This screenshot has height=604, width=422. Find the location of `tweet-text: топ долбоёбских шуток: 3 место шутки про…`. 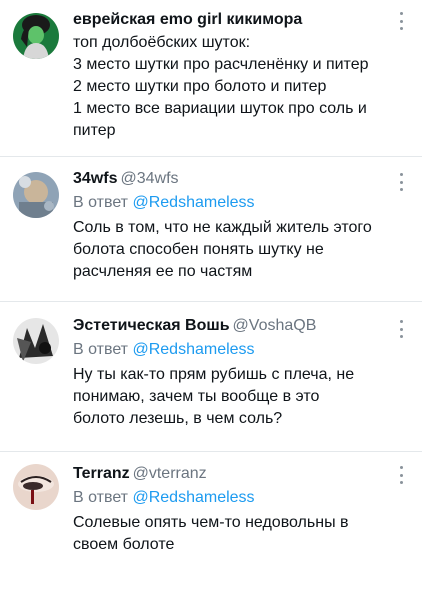

tweet-text: топ долбоёбских шуток: 3 место шутки про… is located at coordinates (229, 87).